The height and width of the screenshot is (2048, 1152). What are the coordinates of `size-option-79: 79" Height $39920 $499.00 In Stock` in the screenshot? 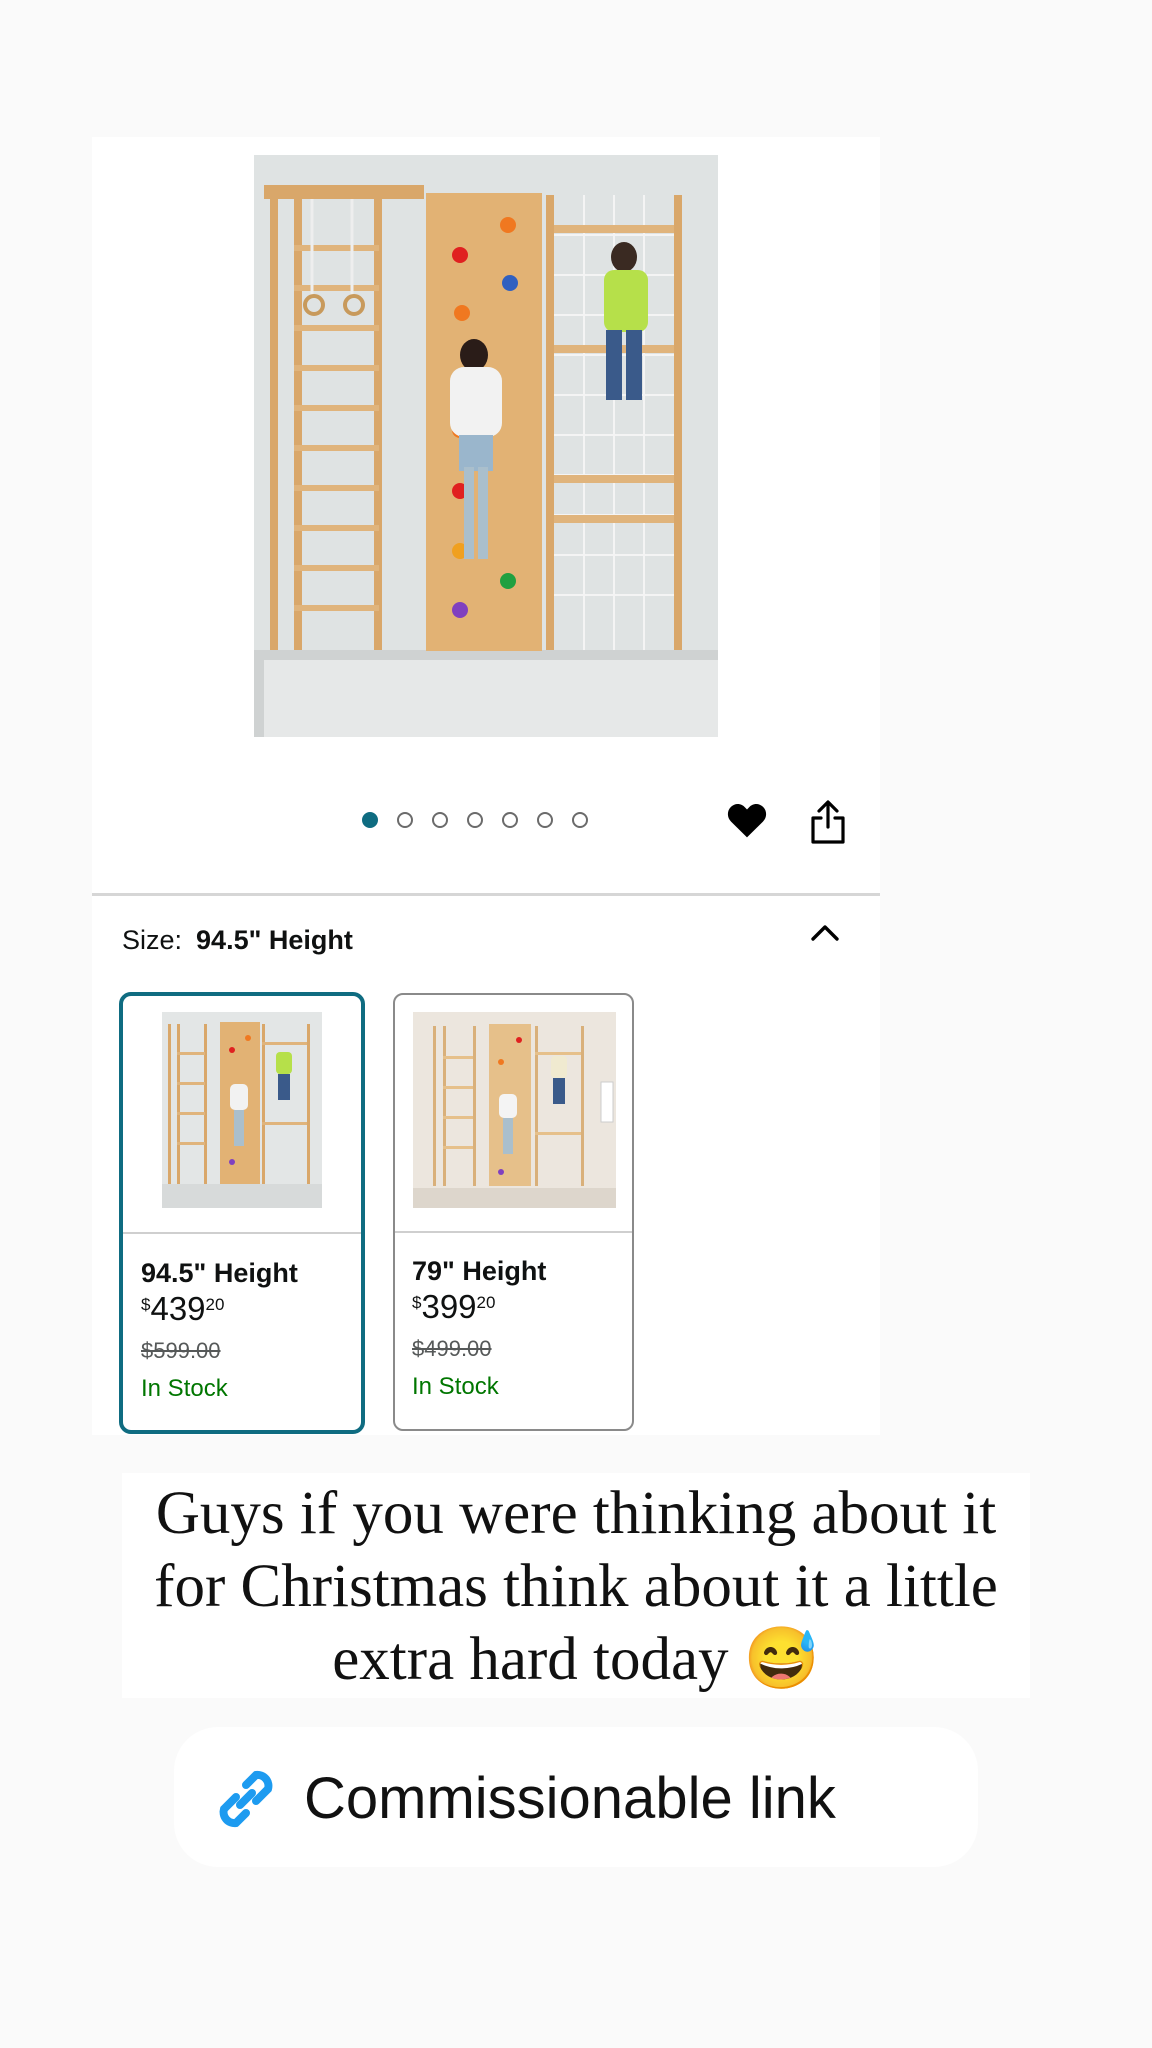 It's located at (513, 1212).